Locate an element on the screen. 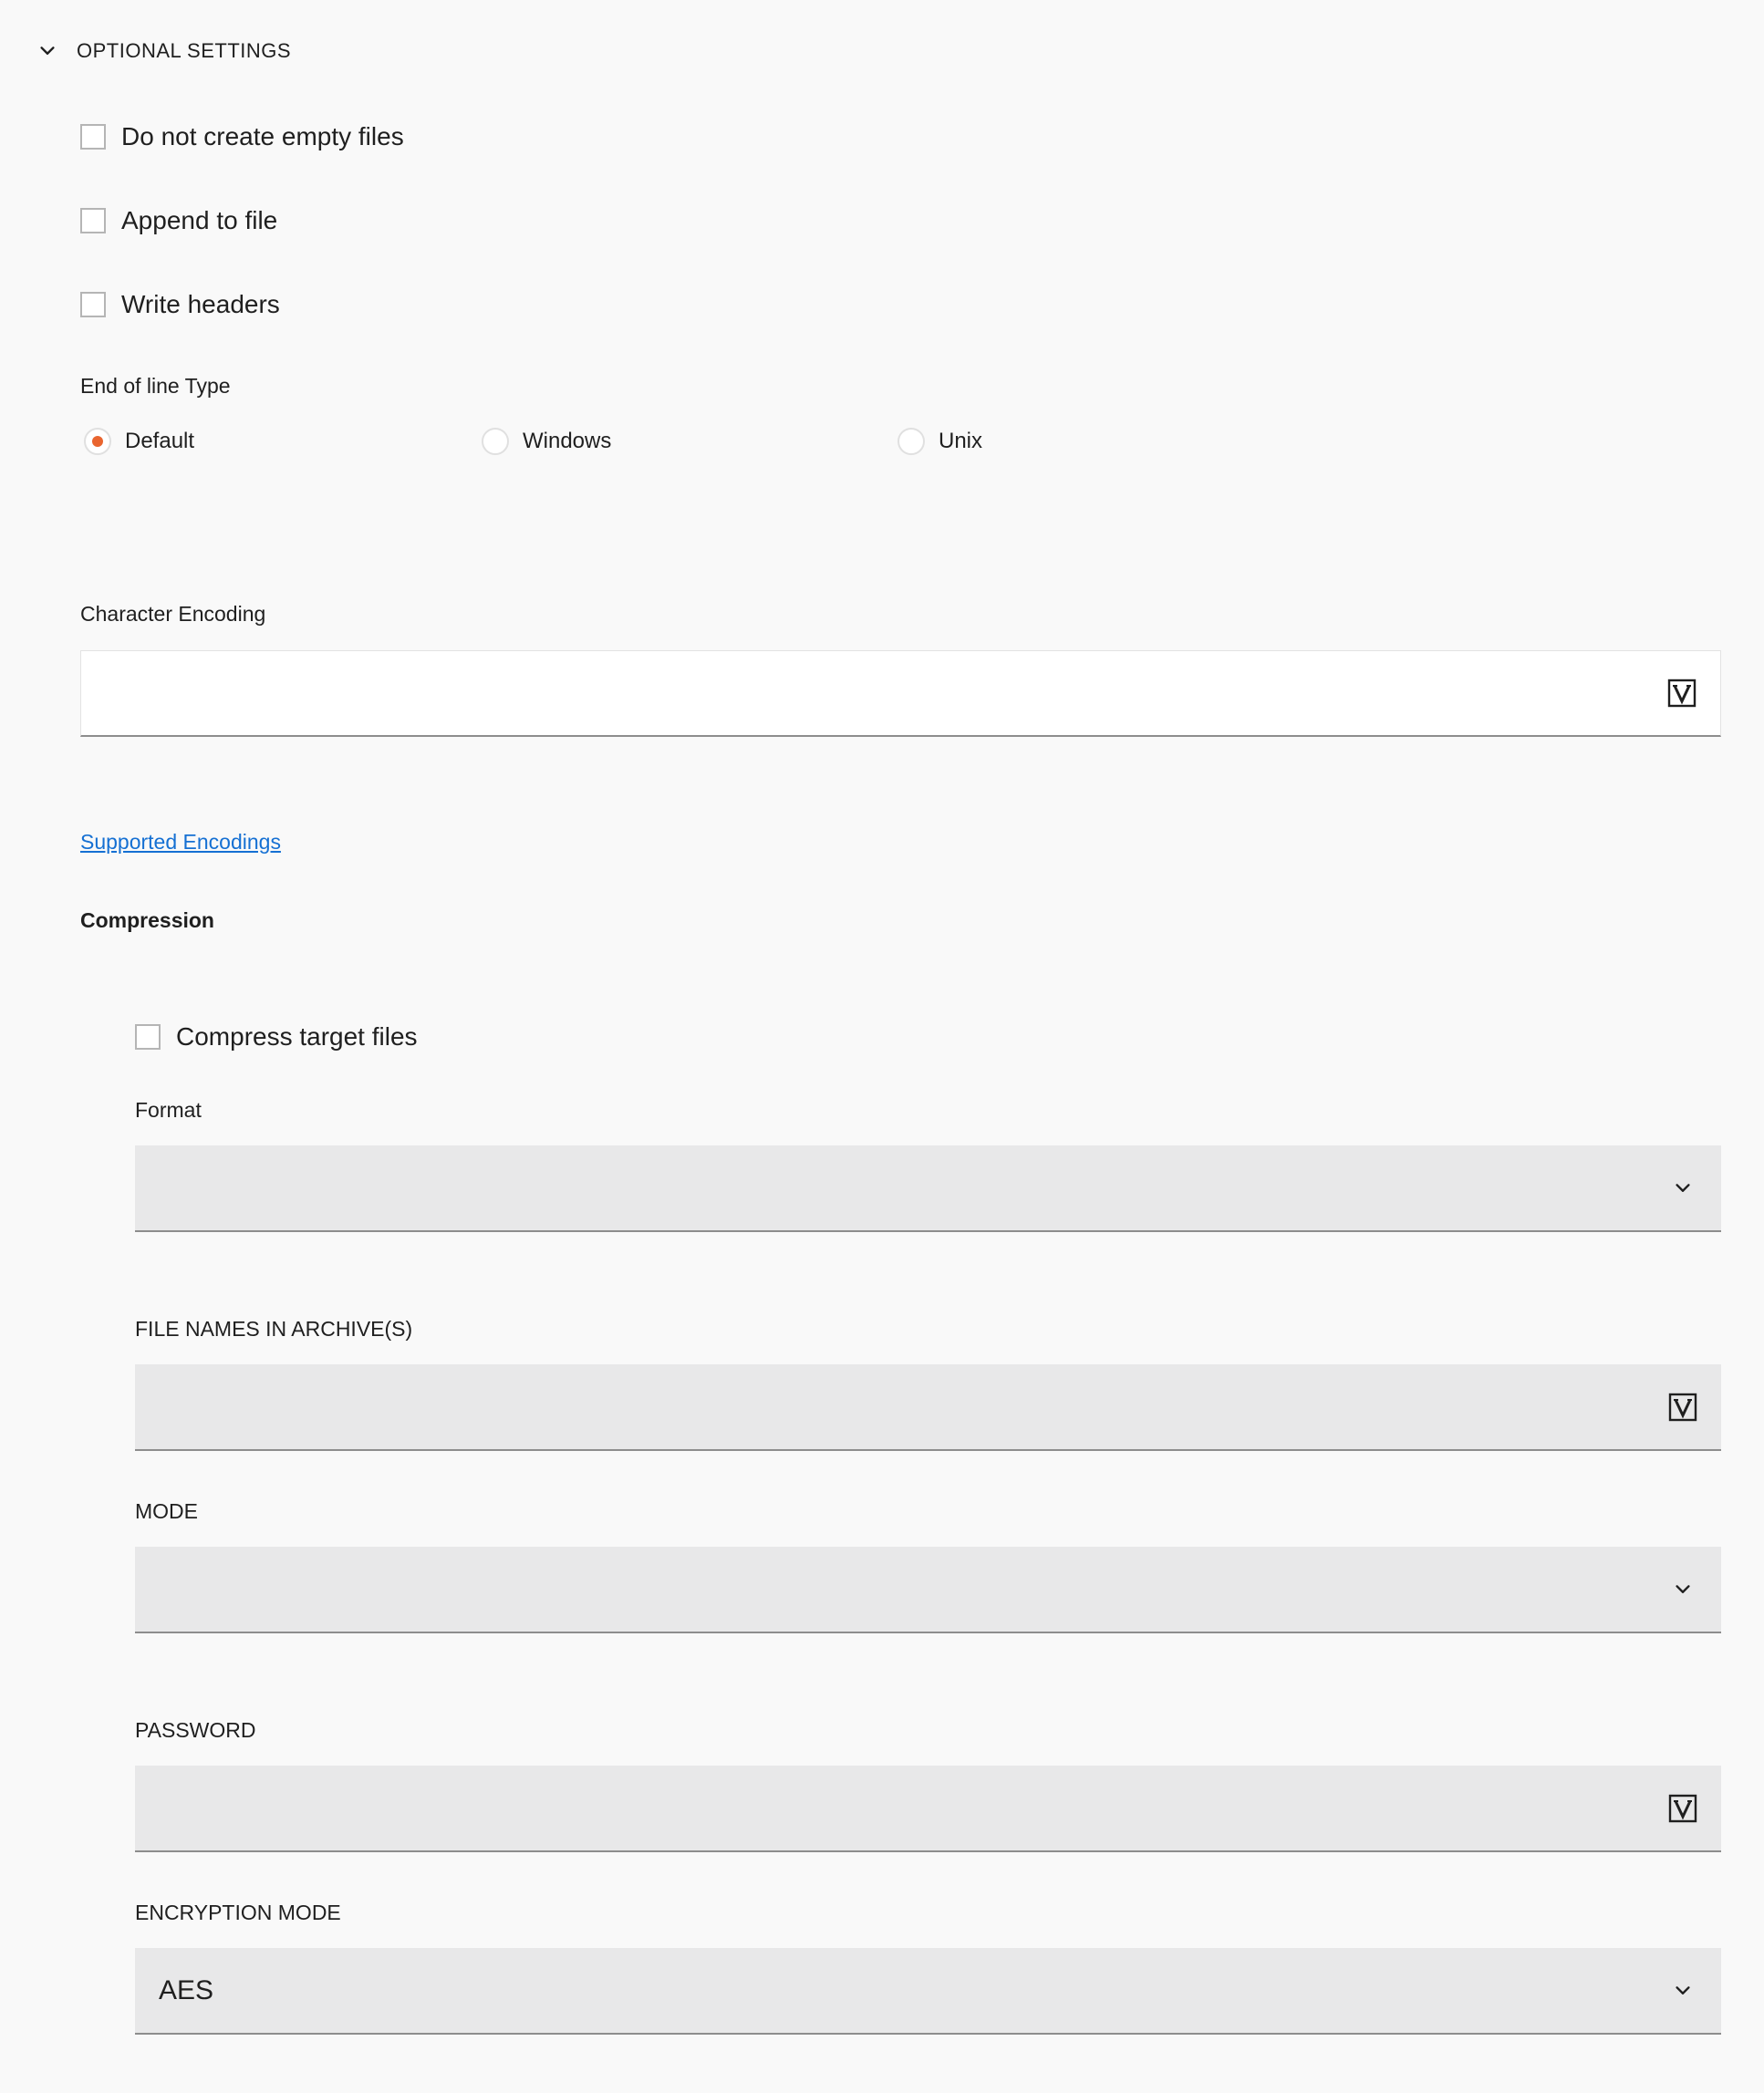 This screenshot has width=1764, height=2093. file-names-in-archive-label: FILE NAMES IN ARCHIVE(S) is located at coordinates (274, 1329).